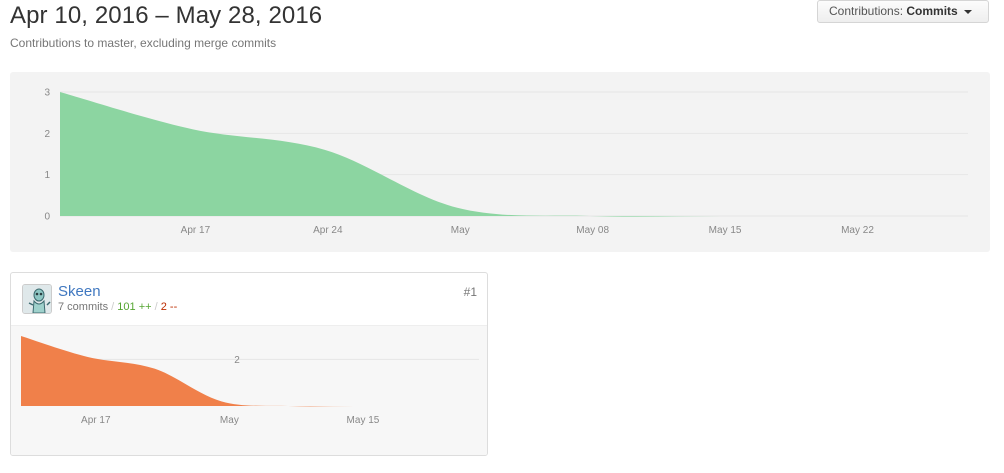  I want to click on contributor-chart-svg: 2 Apr 17 May May 15, so click(250, 381).